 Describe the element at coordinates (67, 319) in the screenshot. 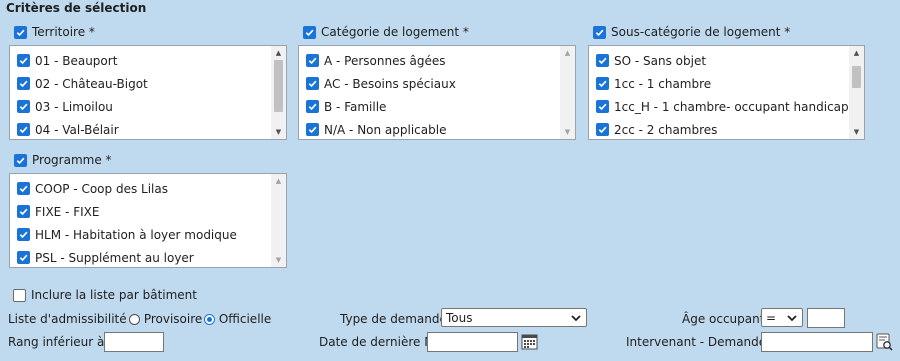

I see `liste-admissibilite-label: Liste d'admissibilité` at that location.